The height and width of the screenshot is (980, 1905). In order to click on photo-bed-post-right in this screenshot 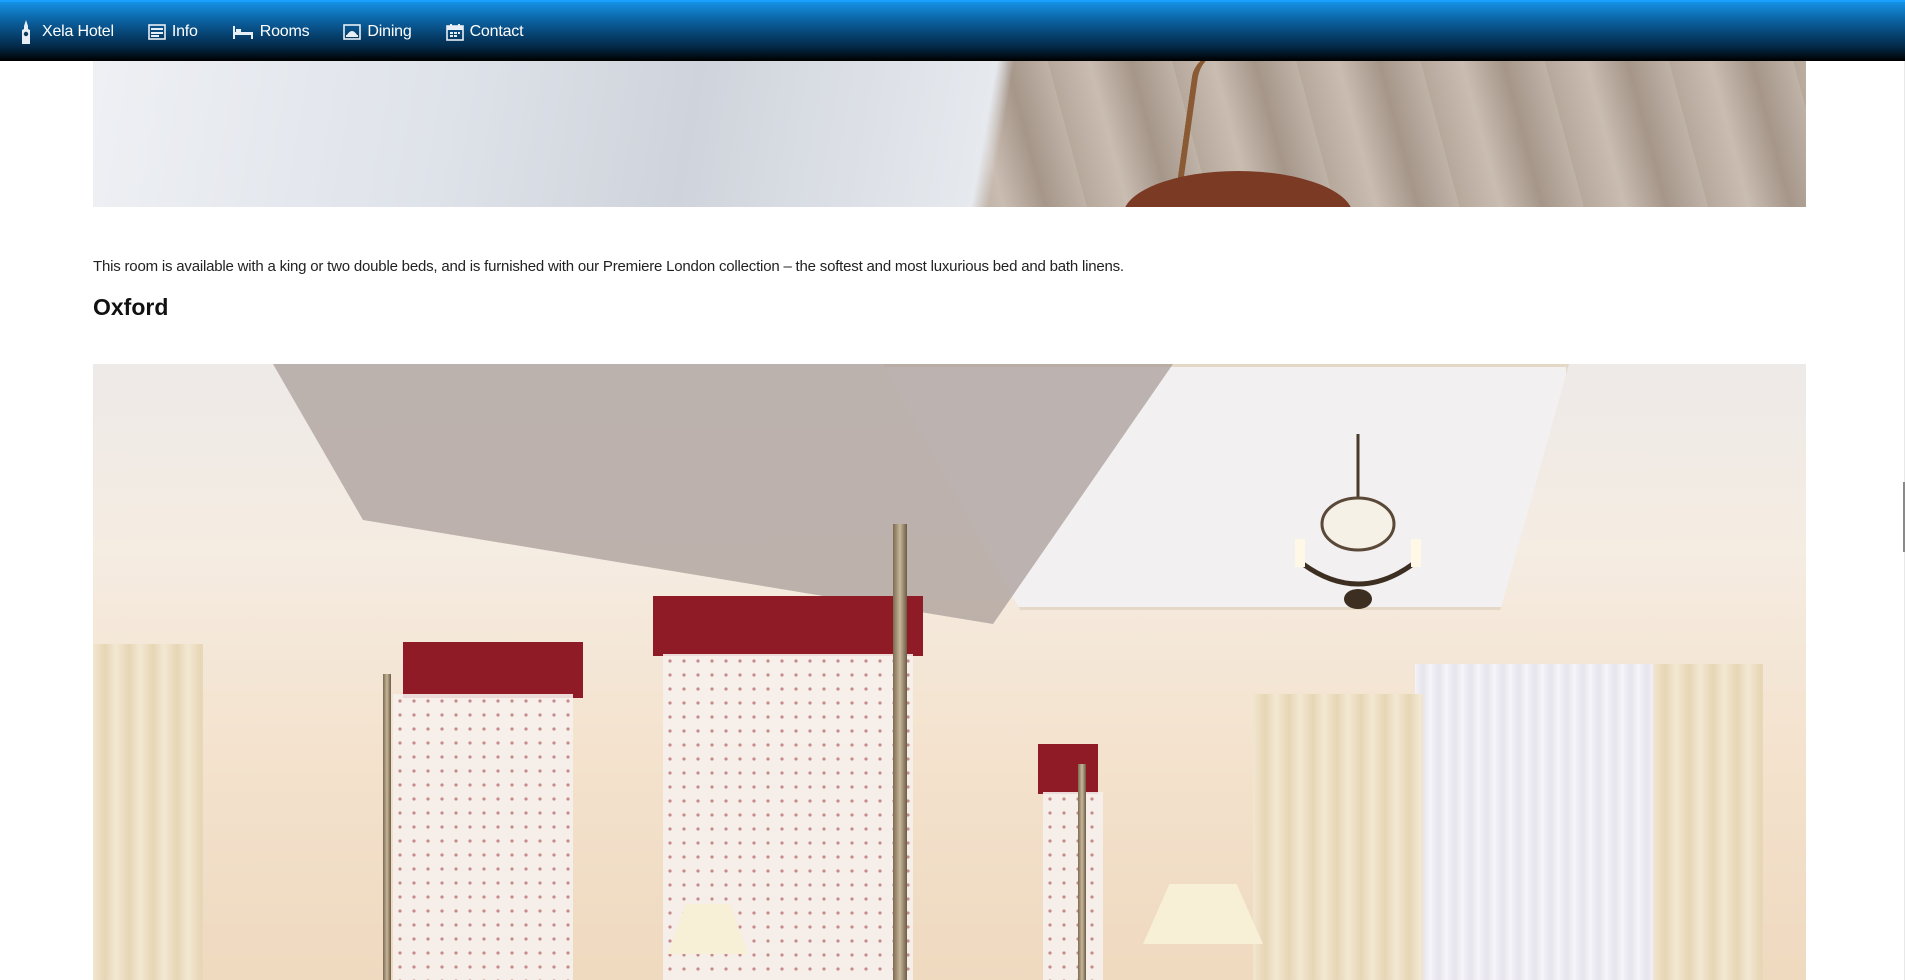, I will do `click(1082, 872)`.